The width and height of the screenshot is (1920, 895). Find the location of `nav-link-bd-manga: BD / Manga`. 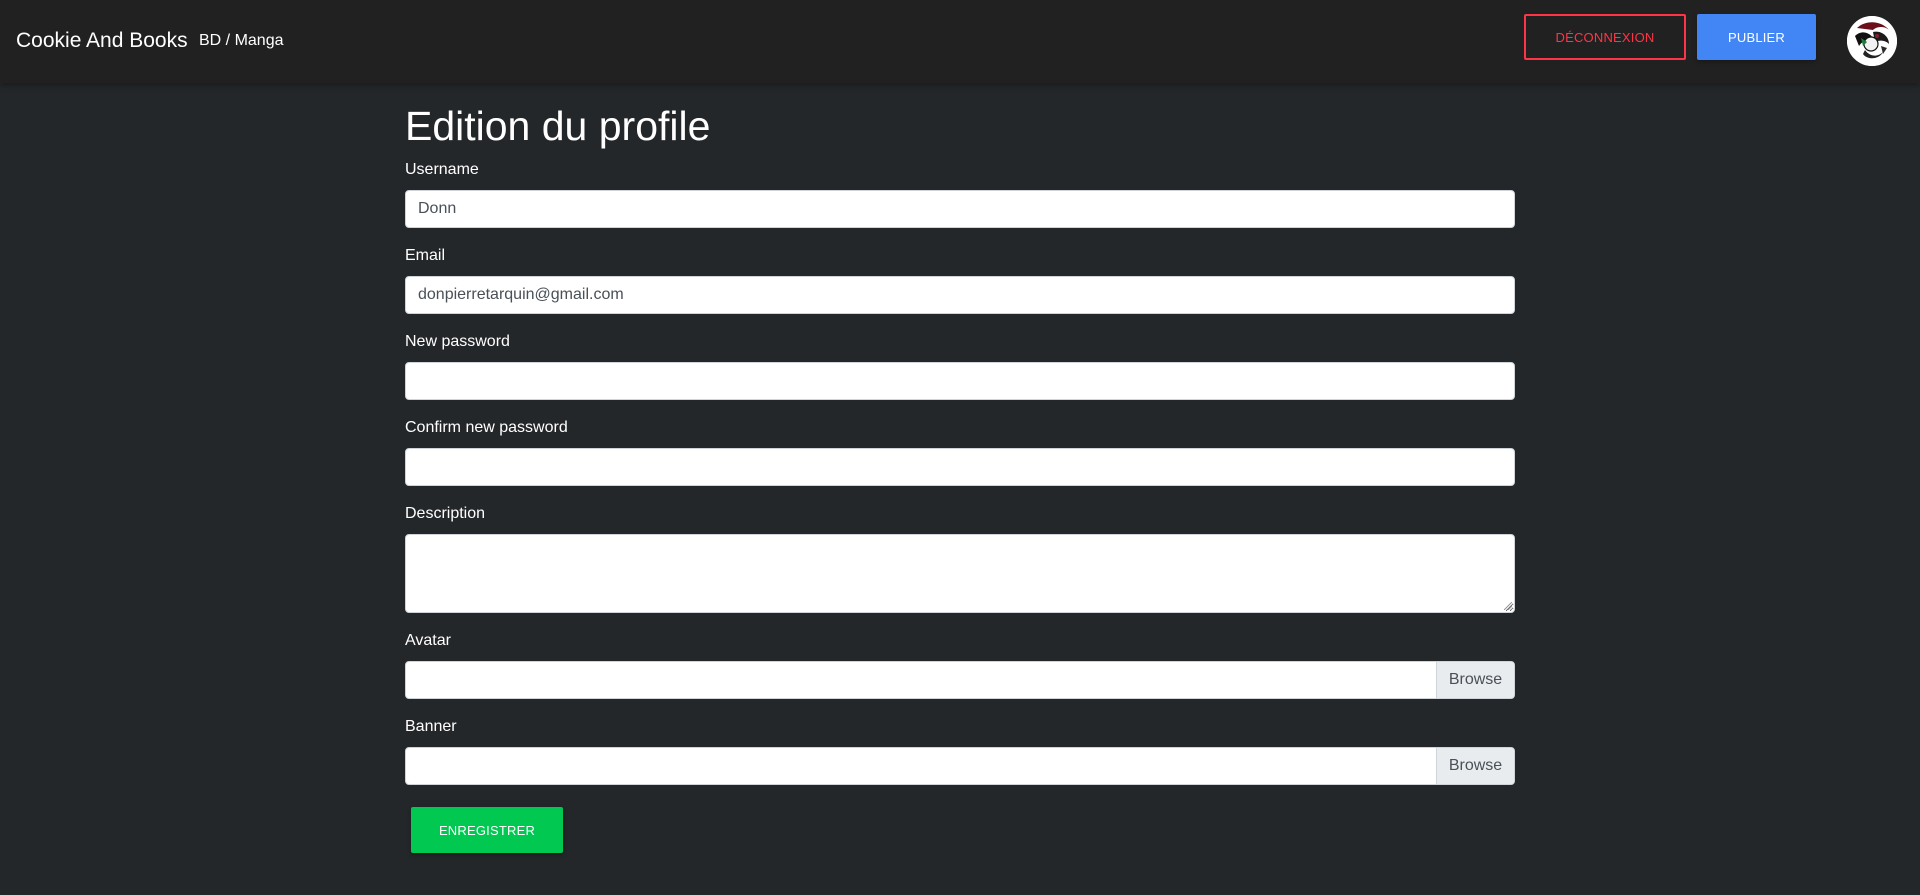

nav-link-bd-manga: BD / Manga is located at coordinates (241, 41).